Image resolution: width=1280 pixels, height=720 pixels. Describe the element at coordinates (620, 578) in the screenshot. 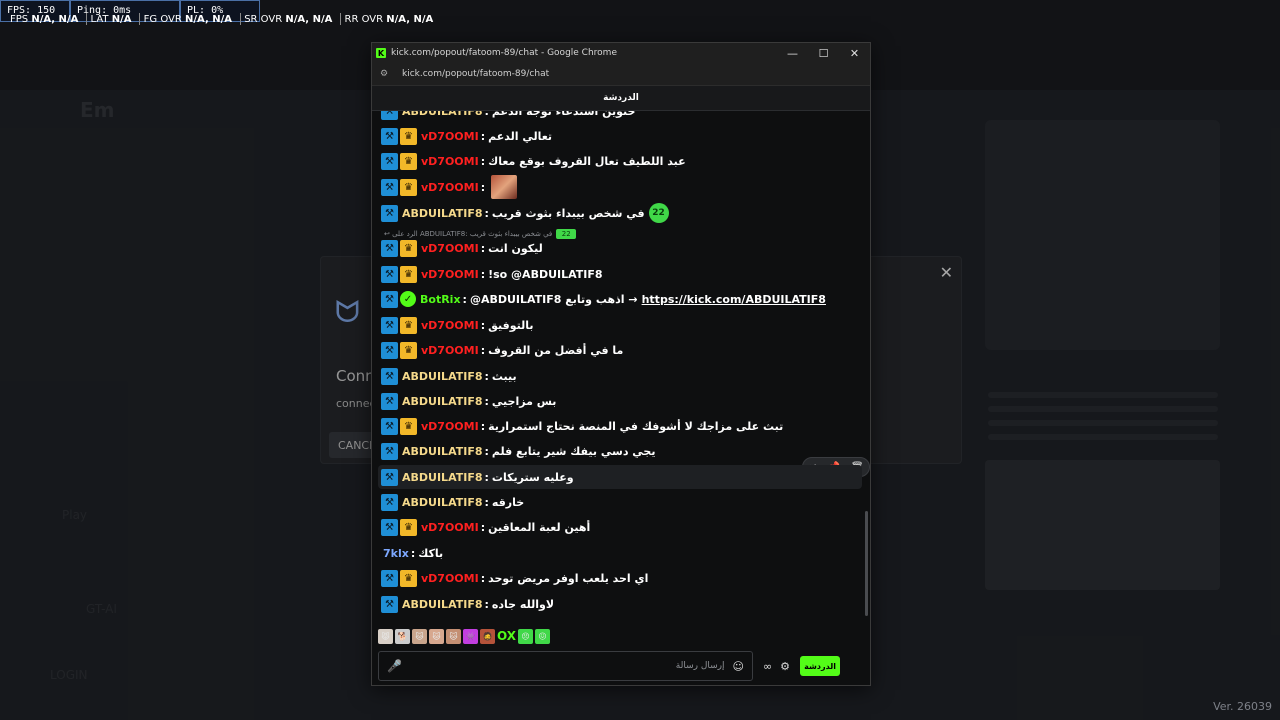

I see `chat-message: ⚒ ♛ vD7OOMI: اي احد يلعب اوفر مريض توحد` at that location.